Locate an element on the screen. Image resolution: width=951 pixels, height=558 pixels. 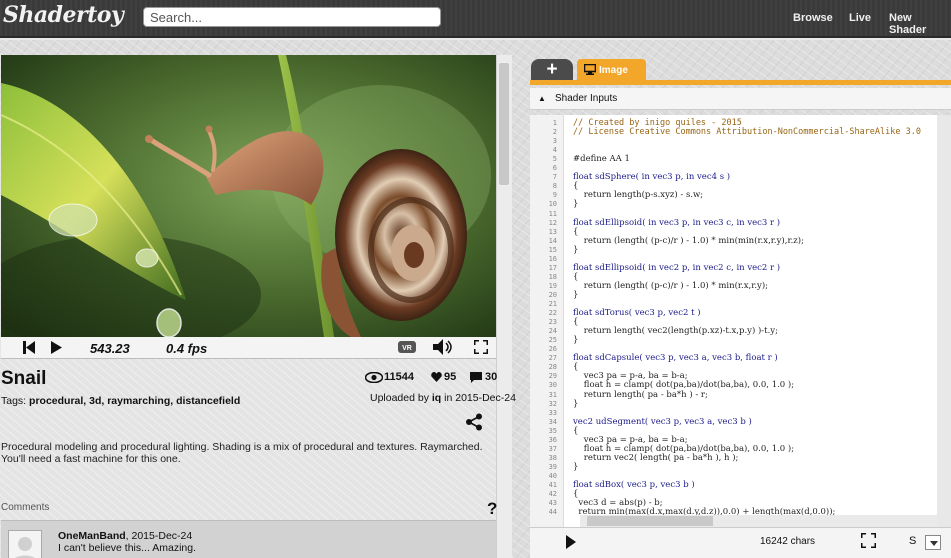
avatar is located at coordinates (25, 544).